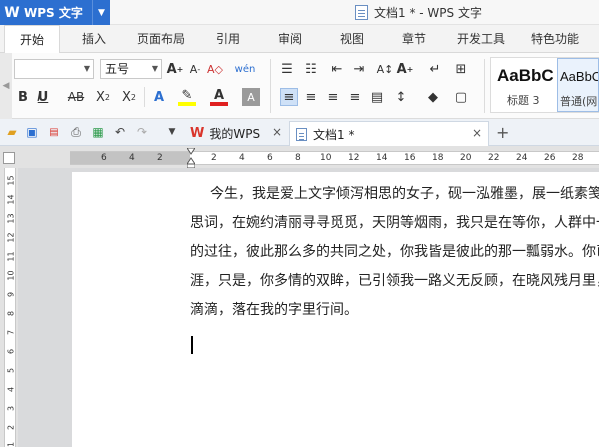 The height and width of the screenshot is (447, 599). Describe the element at coordinates (11, 180) in the screenshot. I see `ruler-number: 15` at that location.